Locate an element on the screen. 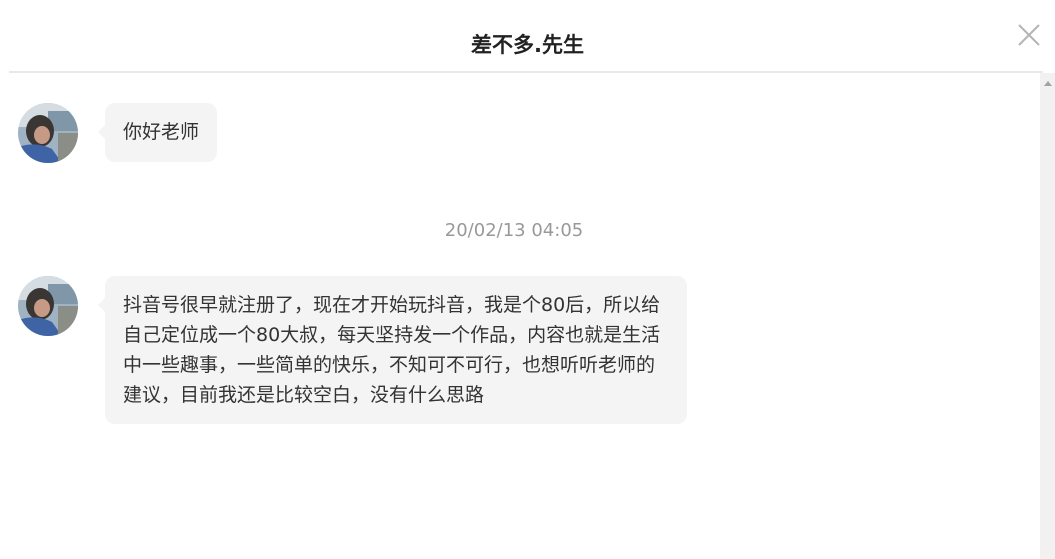  close-button is located at coordinates (1029, 35).